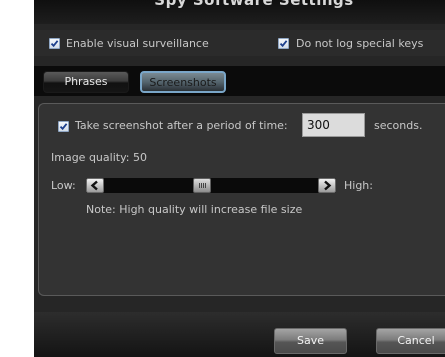 This screenshot has height=357, width=445. I want to click on slider-decrease-button, so click(95, 185).